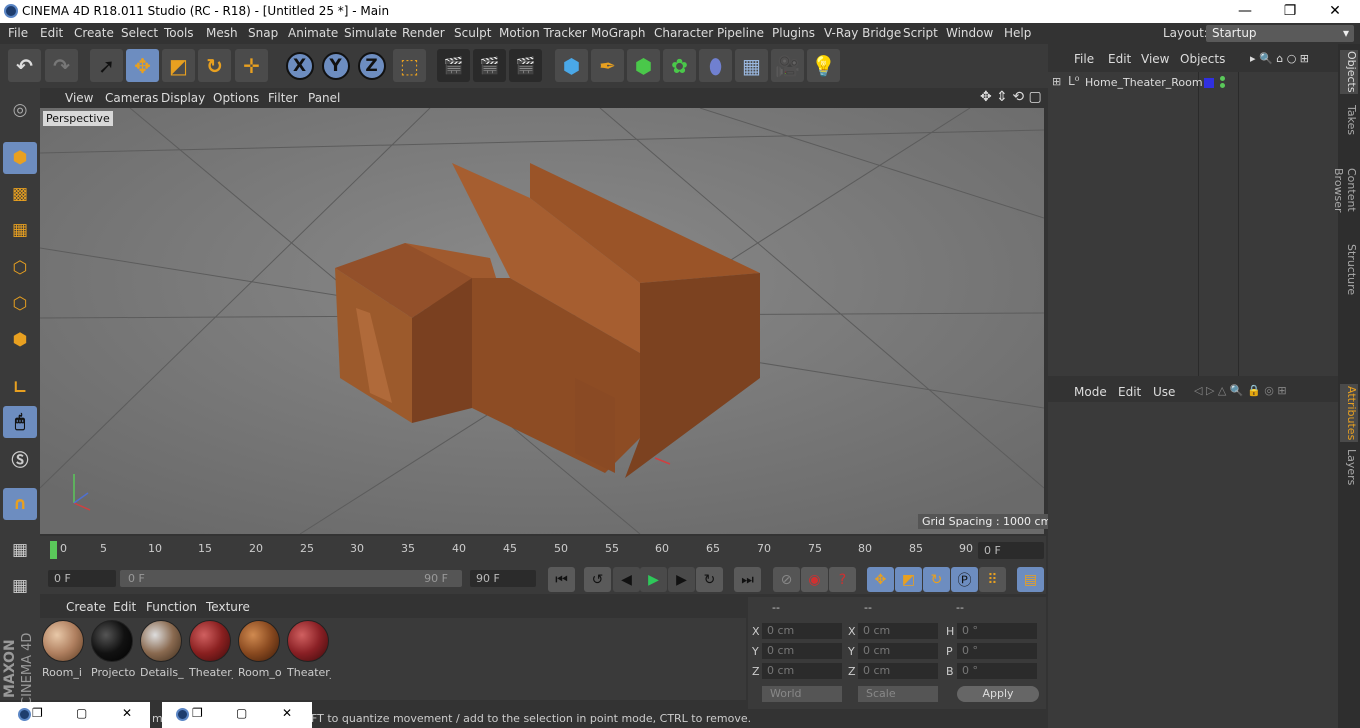 The width and height of the screenshot is (1360, 728). I want to click on move-tool-icon: ✥, so click(142, 65).